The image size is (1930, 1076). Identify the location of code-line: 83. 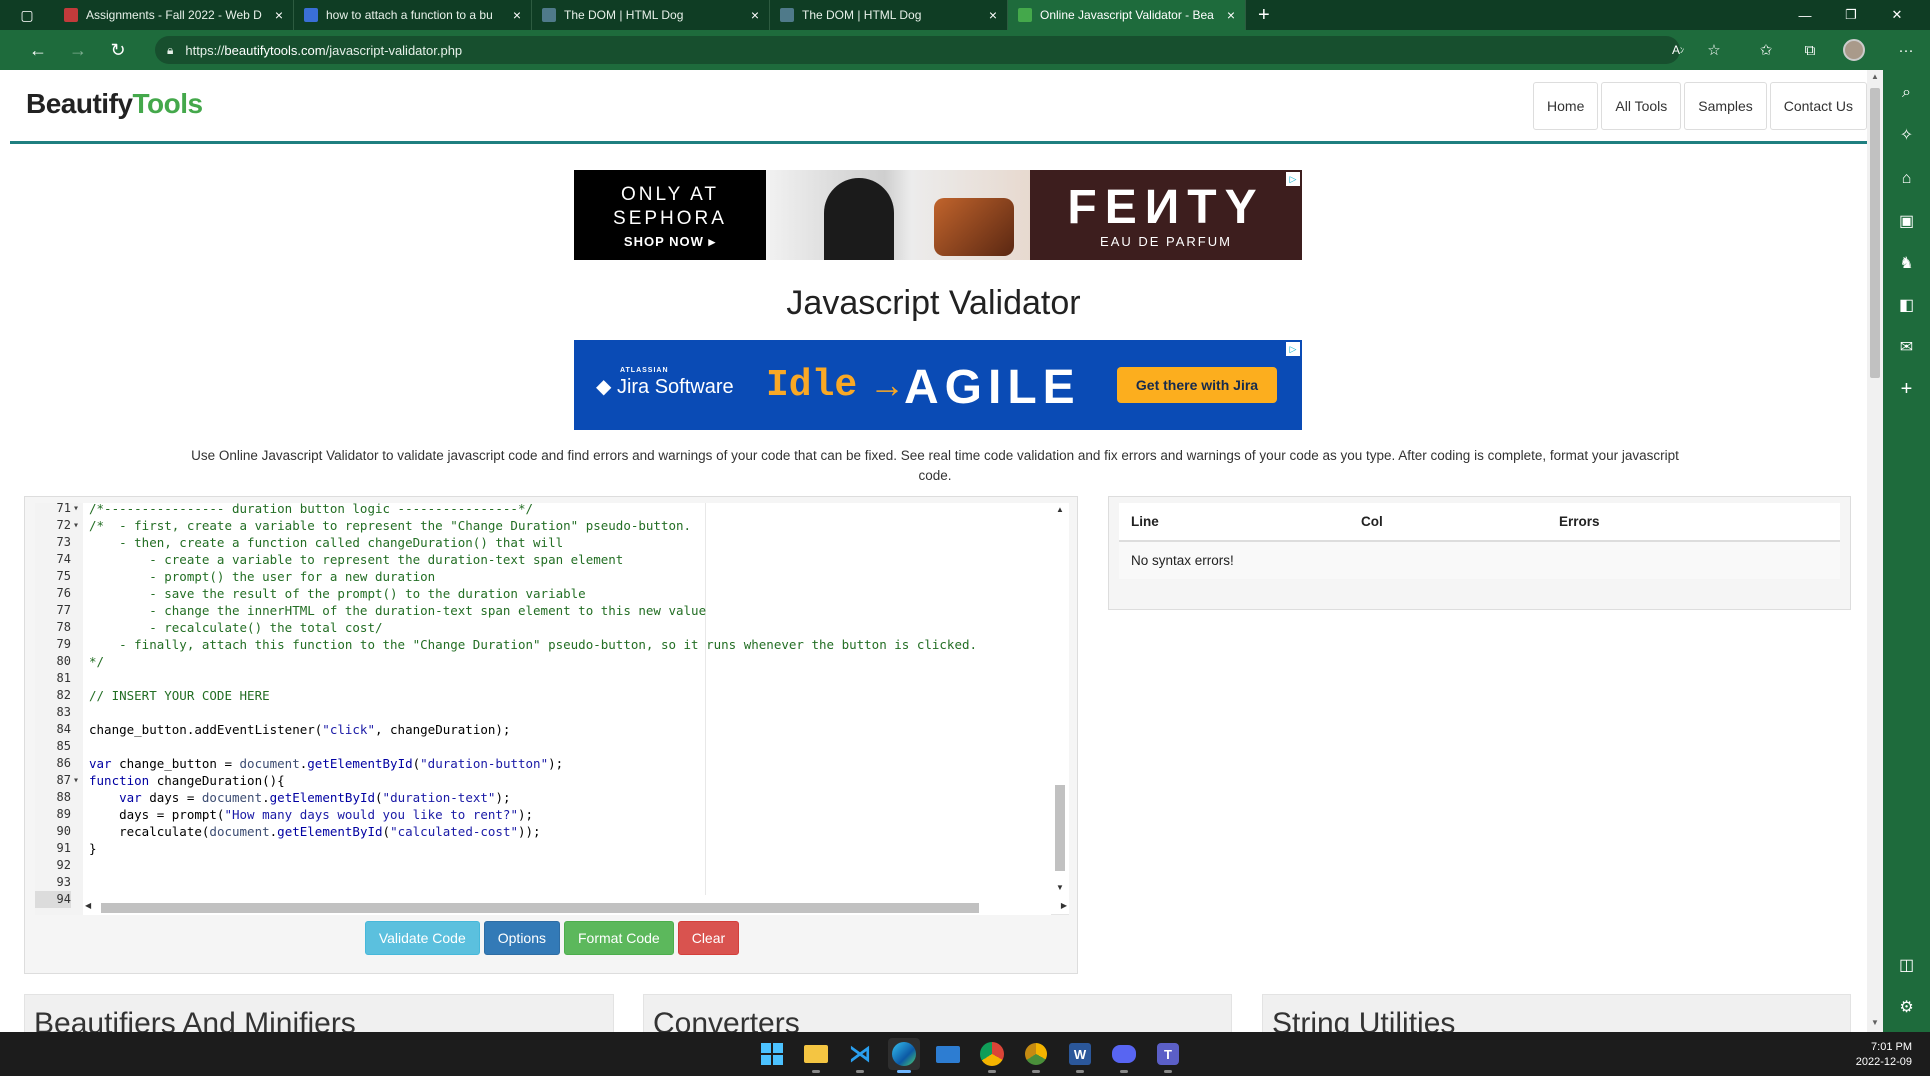
(552, 712).